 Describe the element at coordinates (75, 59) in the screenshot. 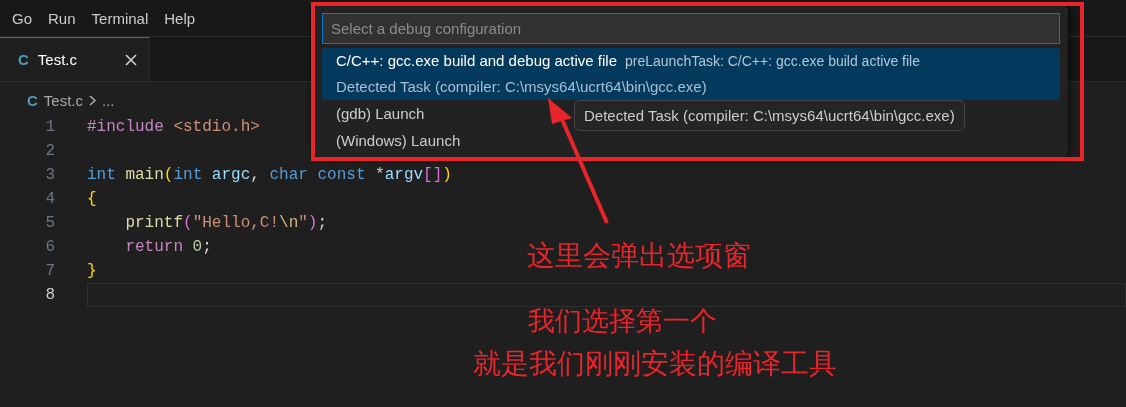

I see `editor-tab: C Test.c` at that location.